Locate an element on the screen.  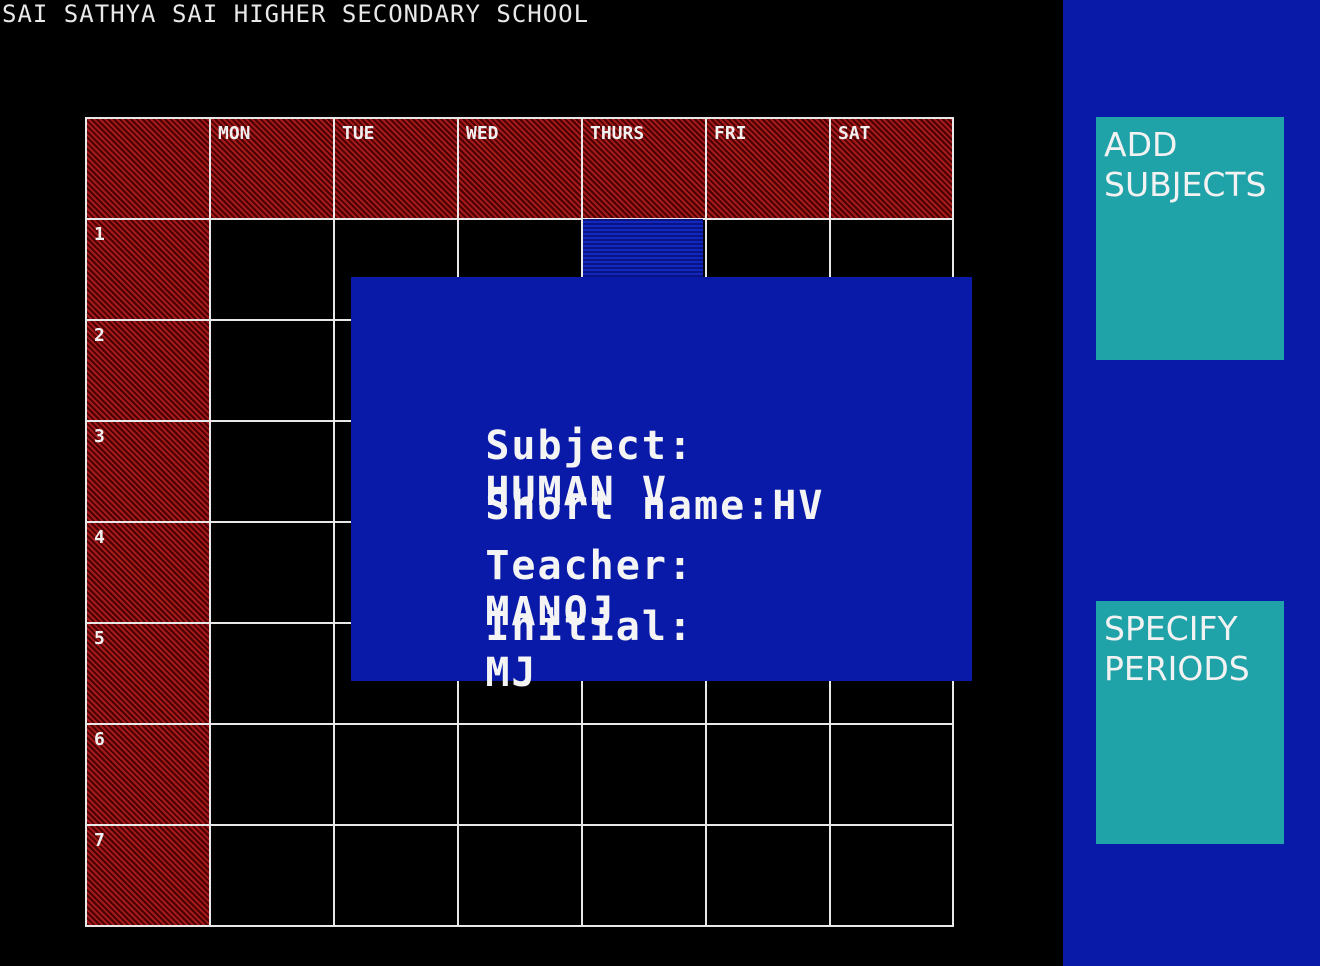
add-subjects-label-line2: SUBJECTS is located at coordinates (1185, 184).